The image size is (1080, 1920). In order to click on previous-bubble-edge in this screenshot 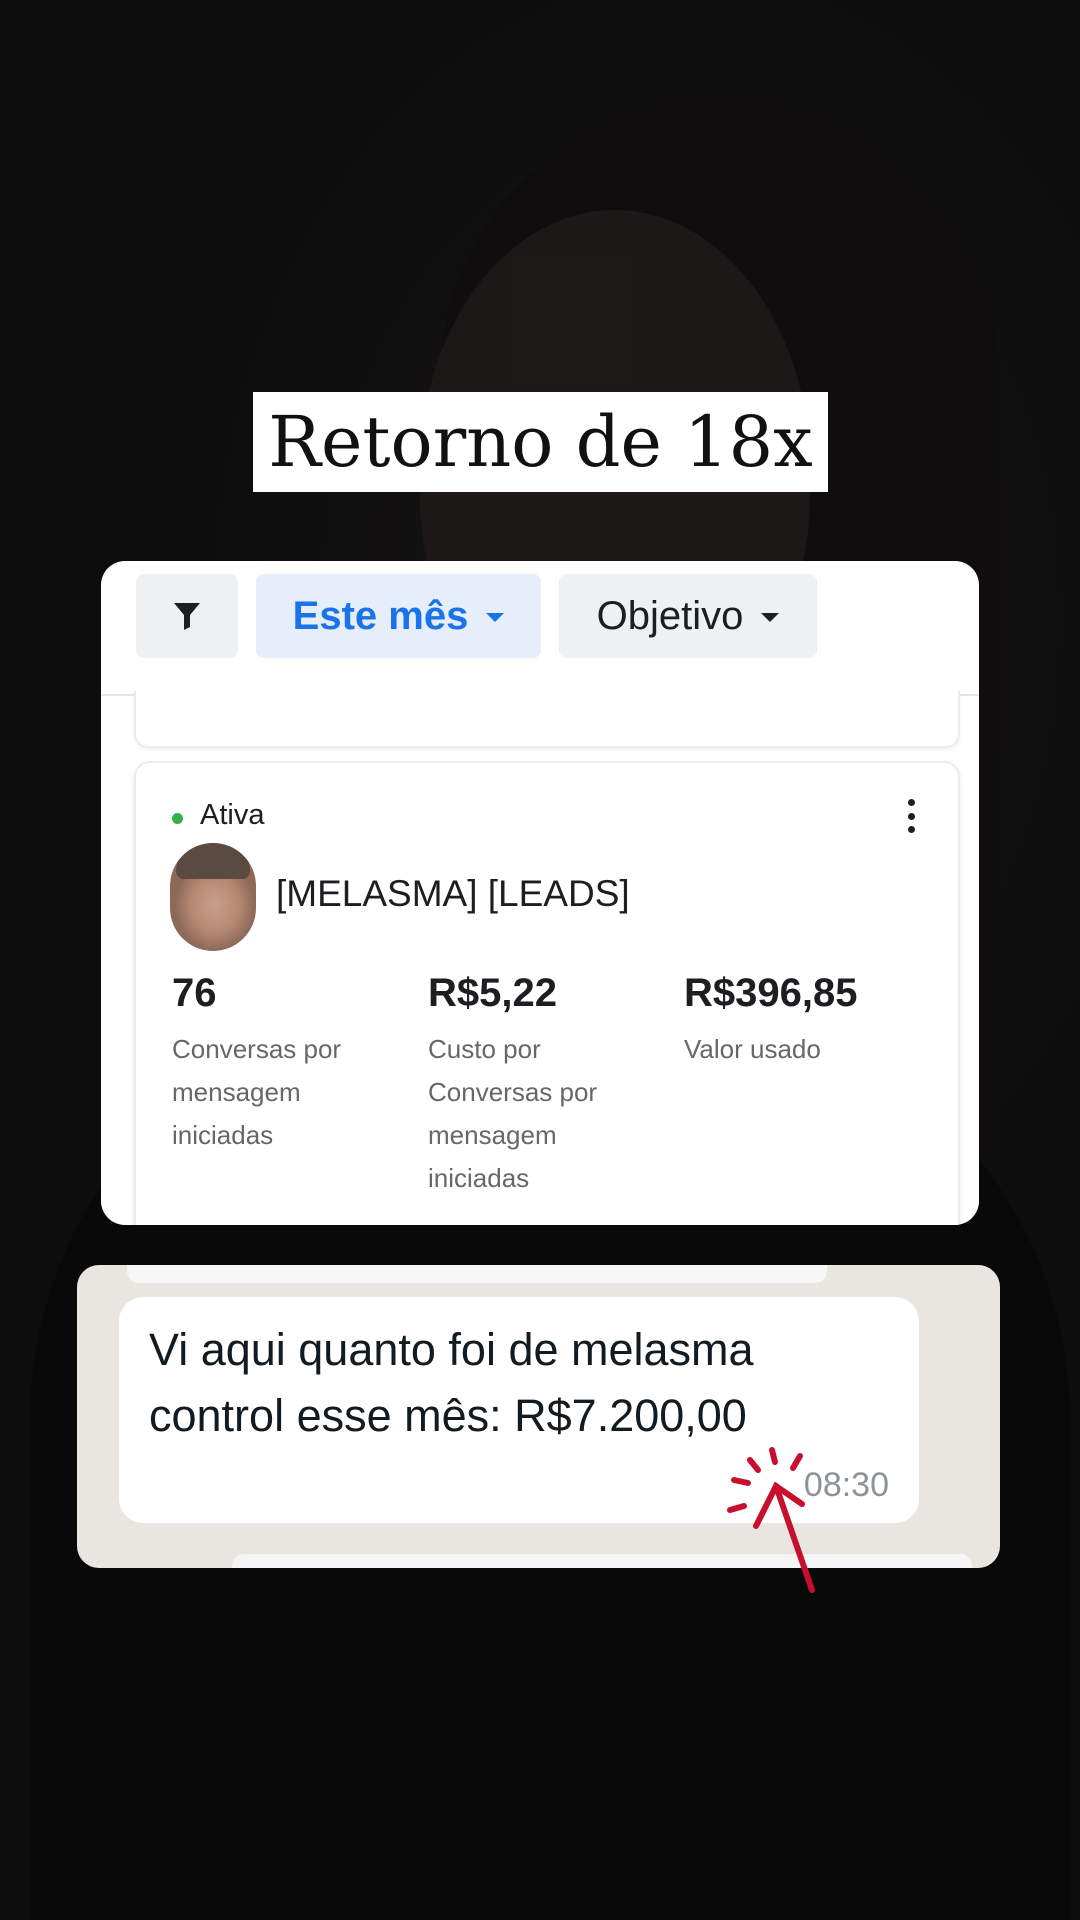, I will do `click(477, 1274)`.